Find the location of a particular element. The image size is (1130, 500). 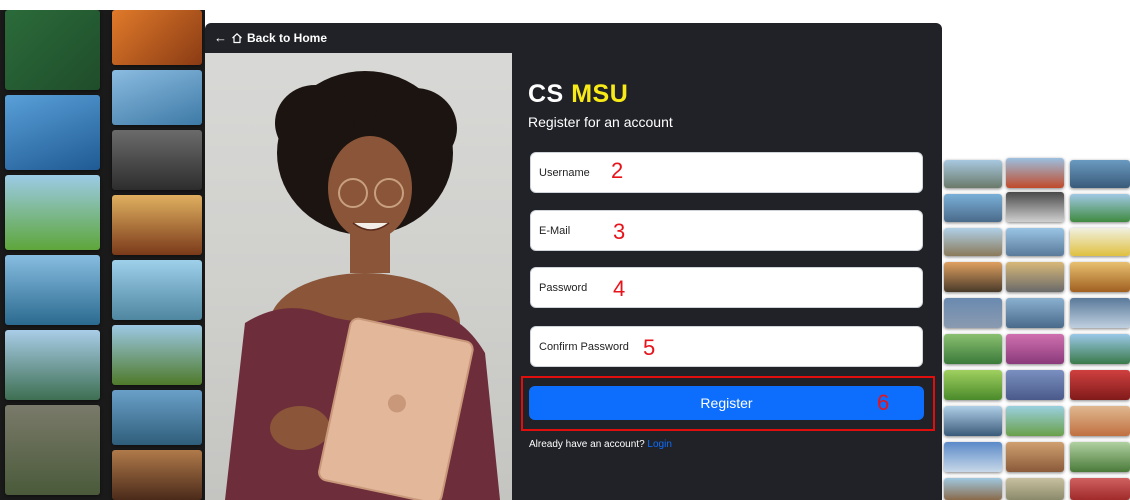

step-marker-3: 3 is located at coordinates (619, 231).